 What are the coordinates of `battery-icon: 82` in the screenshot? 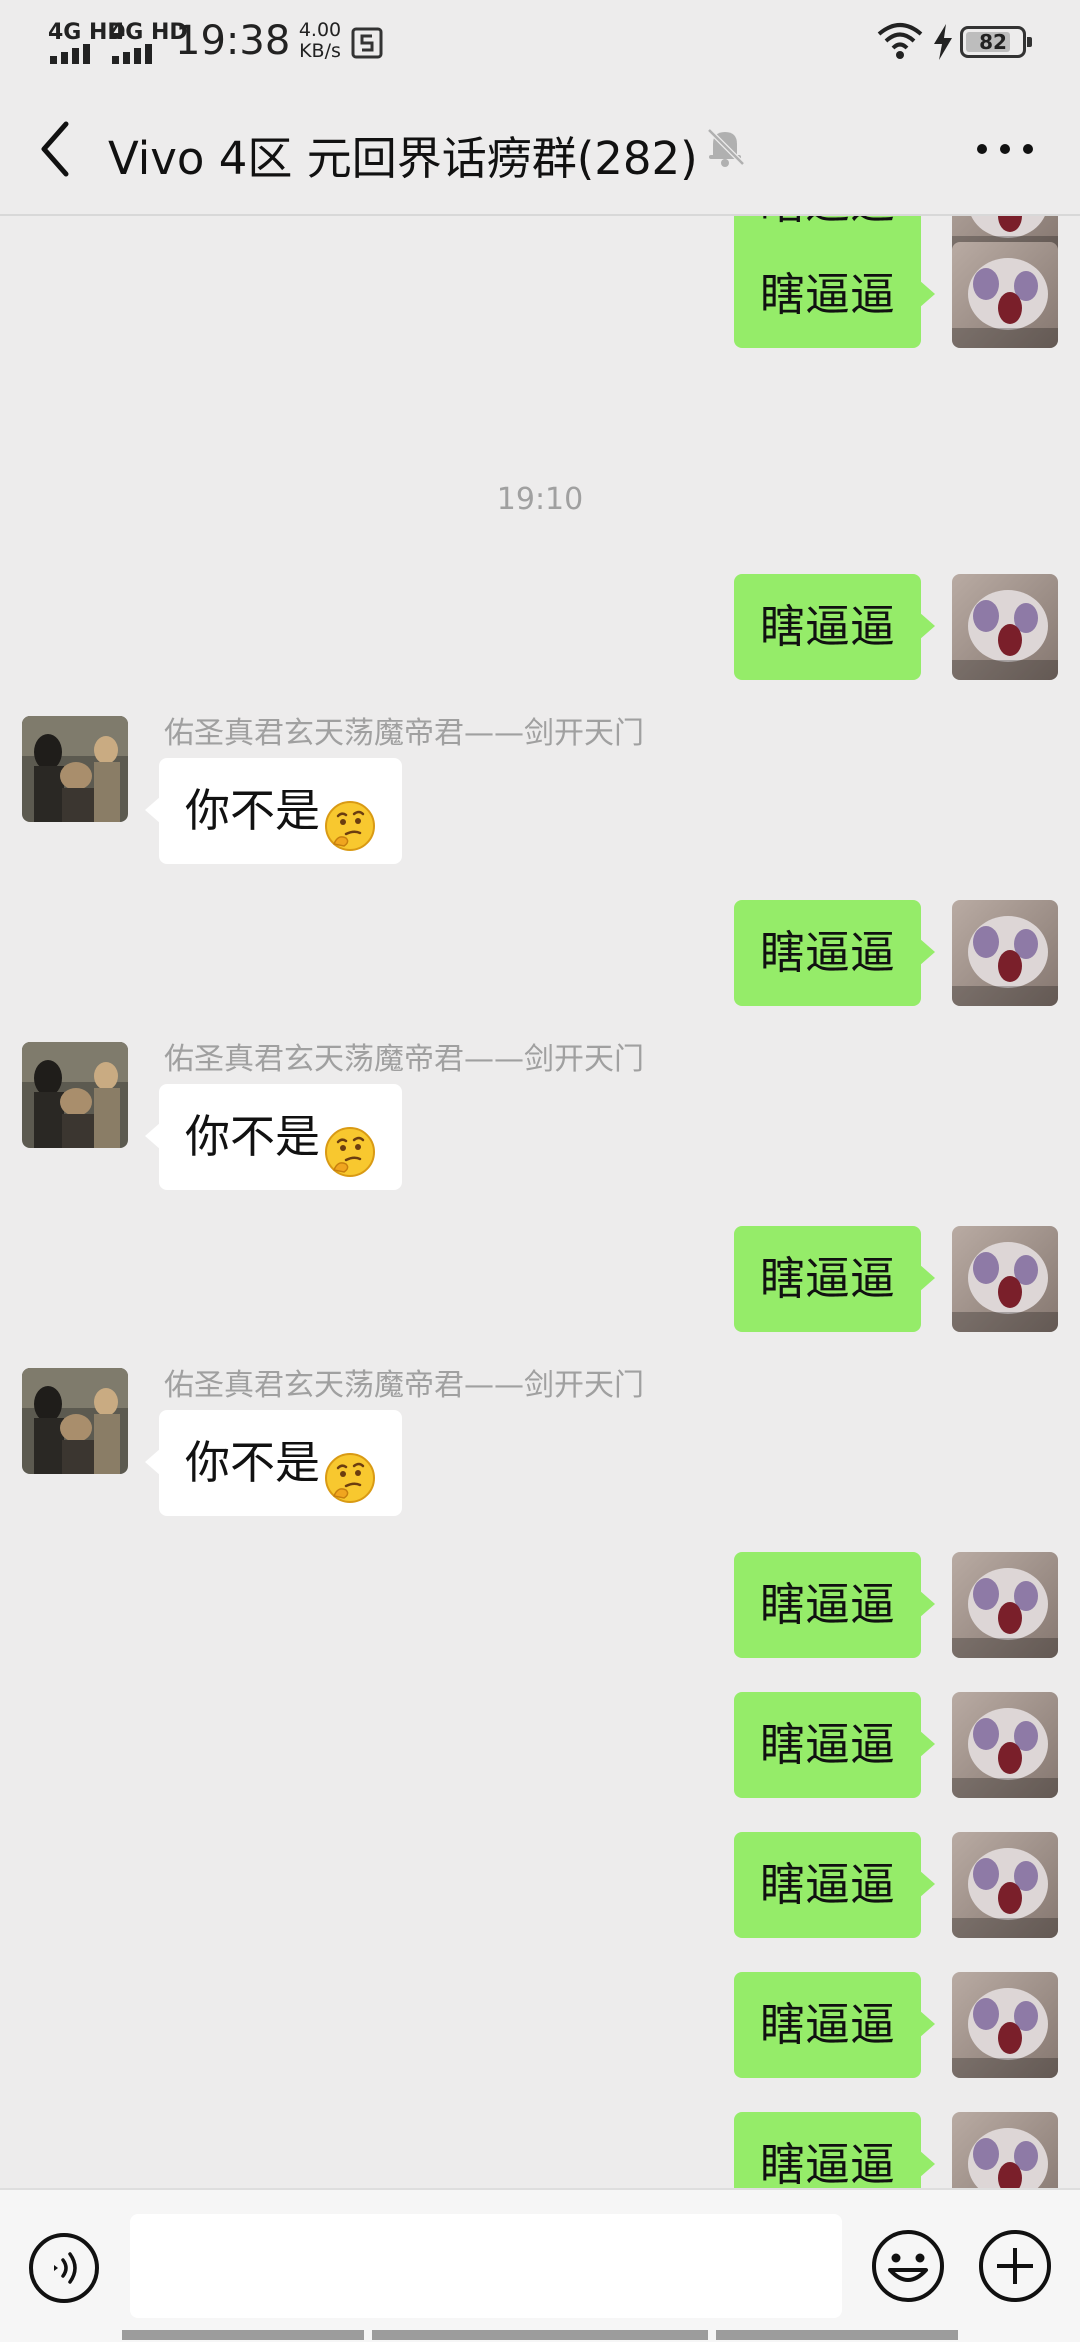 It's located at (996, 42).